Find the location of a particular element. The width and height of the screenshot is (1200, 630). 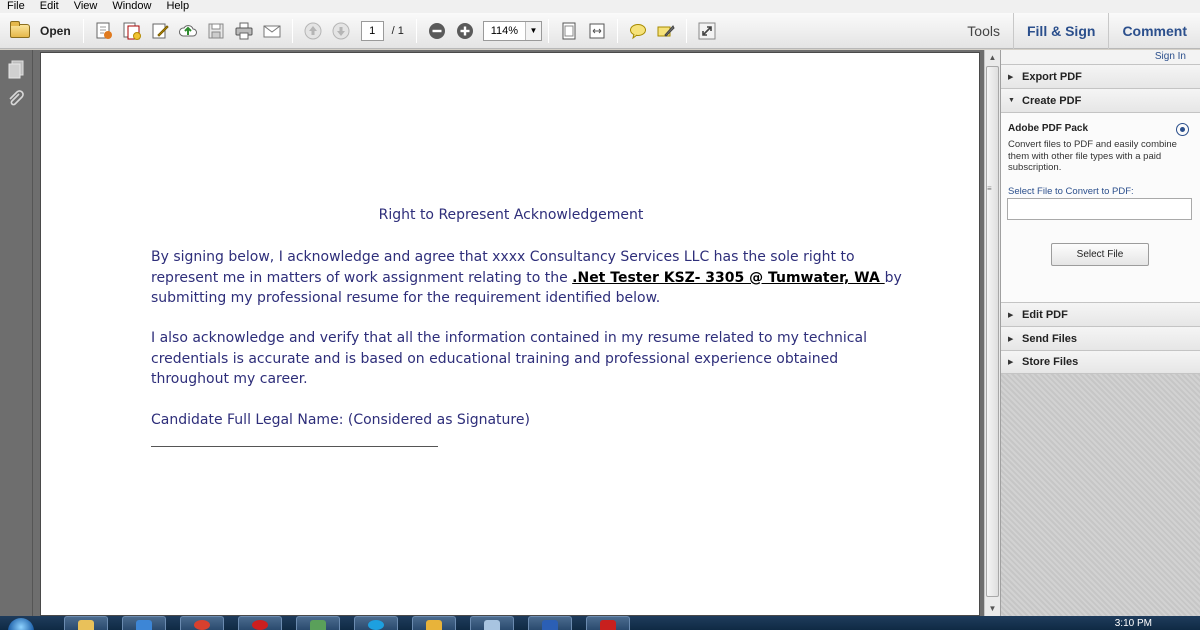

task-pane-tabs: Tools Fill & Sign Comment is located at coordinates (1077, 31).